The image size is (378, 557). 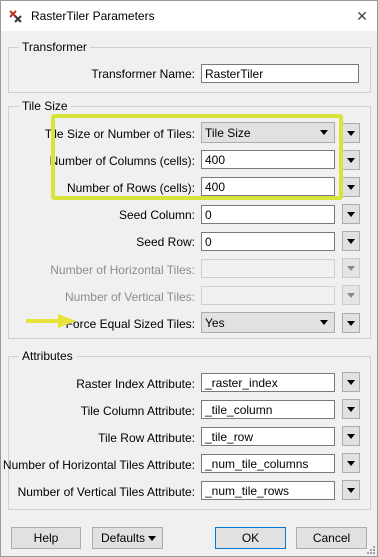 I want to click on transformer-group-title: Transformer, so click(x=54, y=47).